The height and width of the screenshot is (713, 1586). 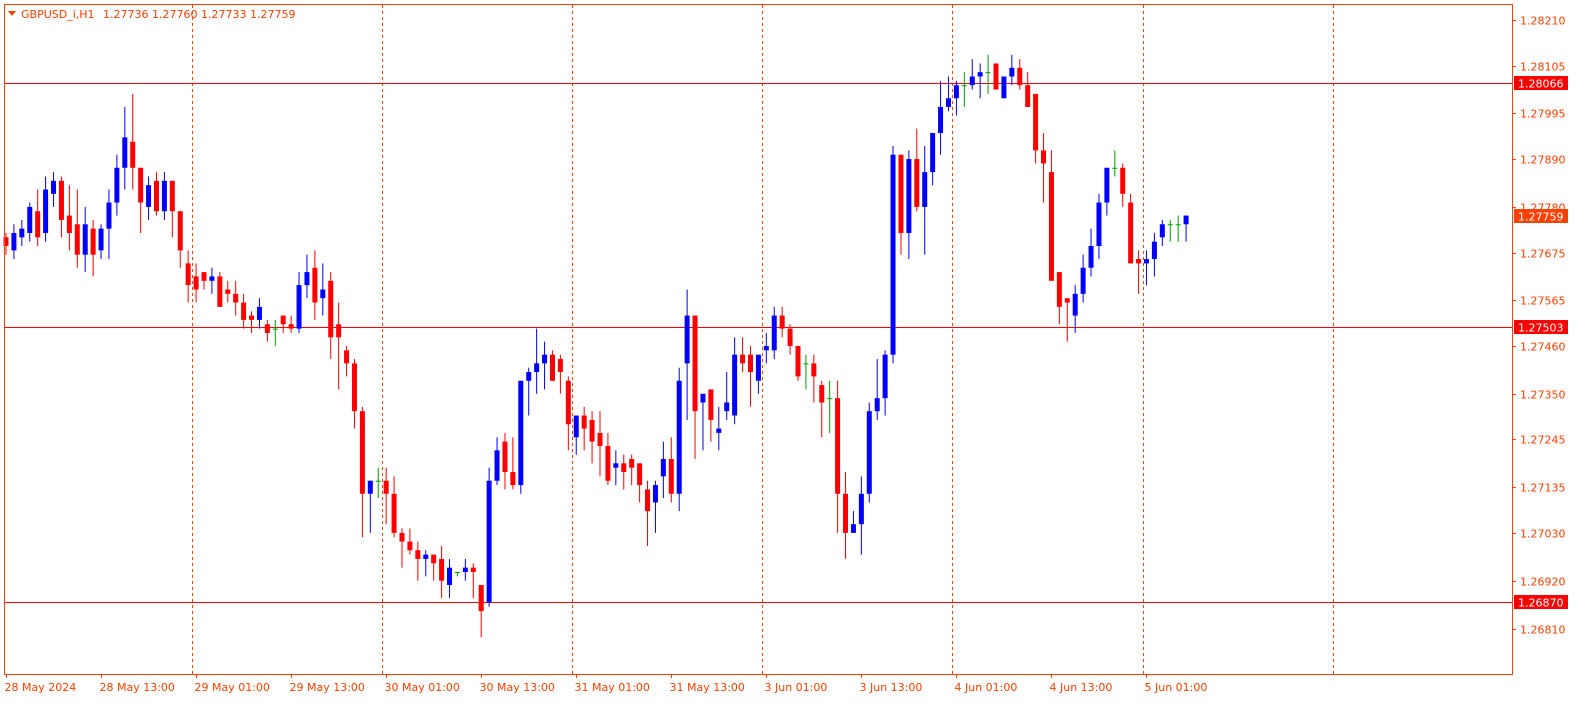 What do you see at coordinates (327, 687) in the screenshot?
I see `x-tick-label: 29 May 13:00` at bounding box center [327, 687].